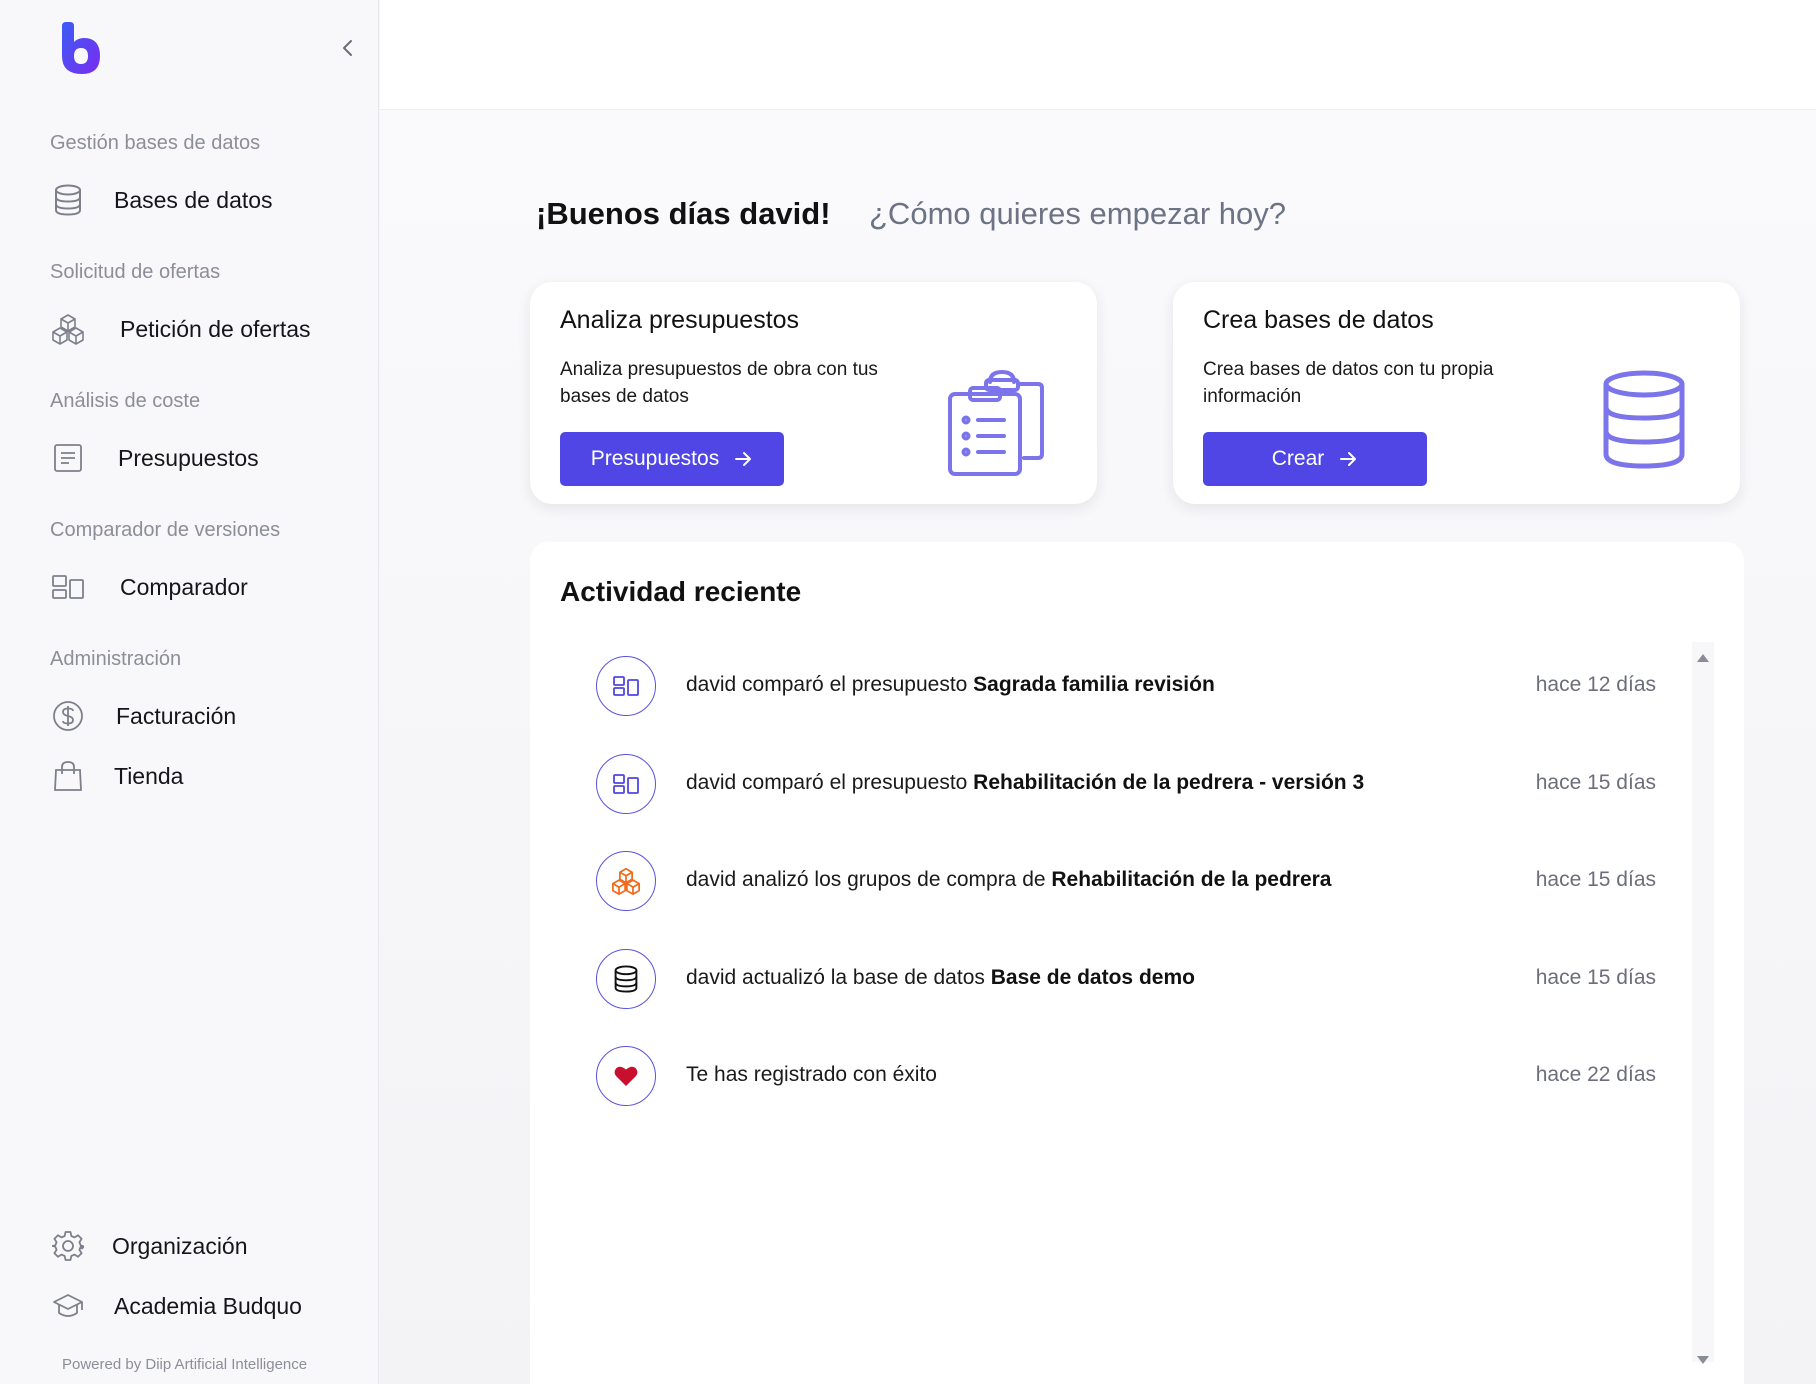 The image size is (1816, 1384). What do you see at coordinates (180, 1245) in the screenshot?
I see `sidebar-item-label: Organización` at bounding box center [180, 1245].